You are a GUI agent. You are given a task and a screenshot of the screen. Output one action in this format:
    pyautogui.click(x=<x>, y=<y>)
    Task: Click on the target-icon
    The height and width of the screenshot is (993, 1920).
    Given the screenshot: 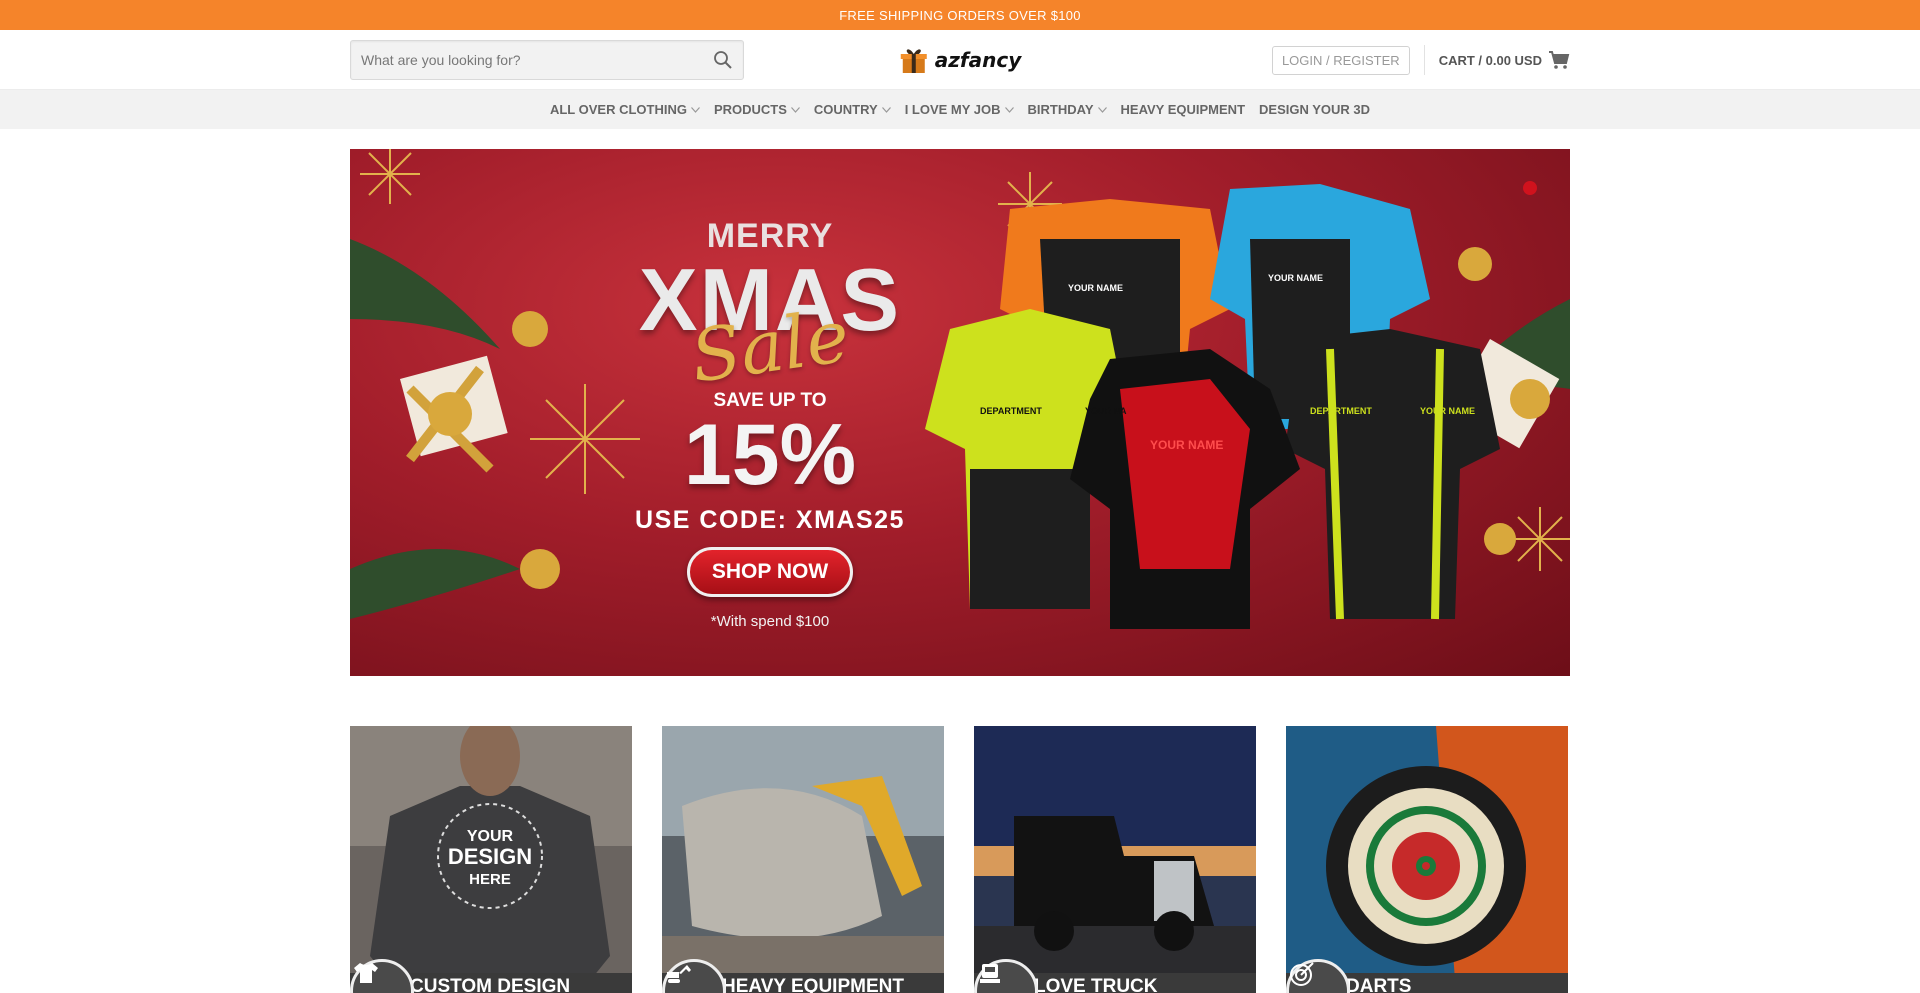 What is the action you would take?
    pyautogui.click(x=1302, y=974)
    